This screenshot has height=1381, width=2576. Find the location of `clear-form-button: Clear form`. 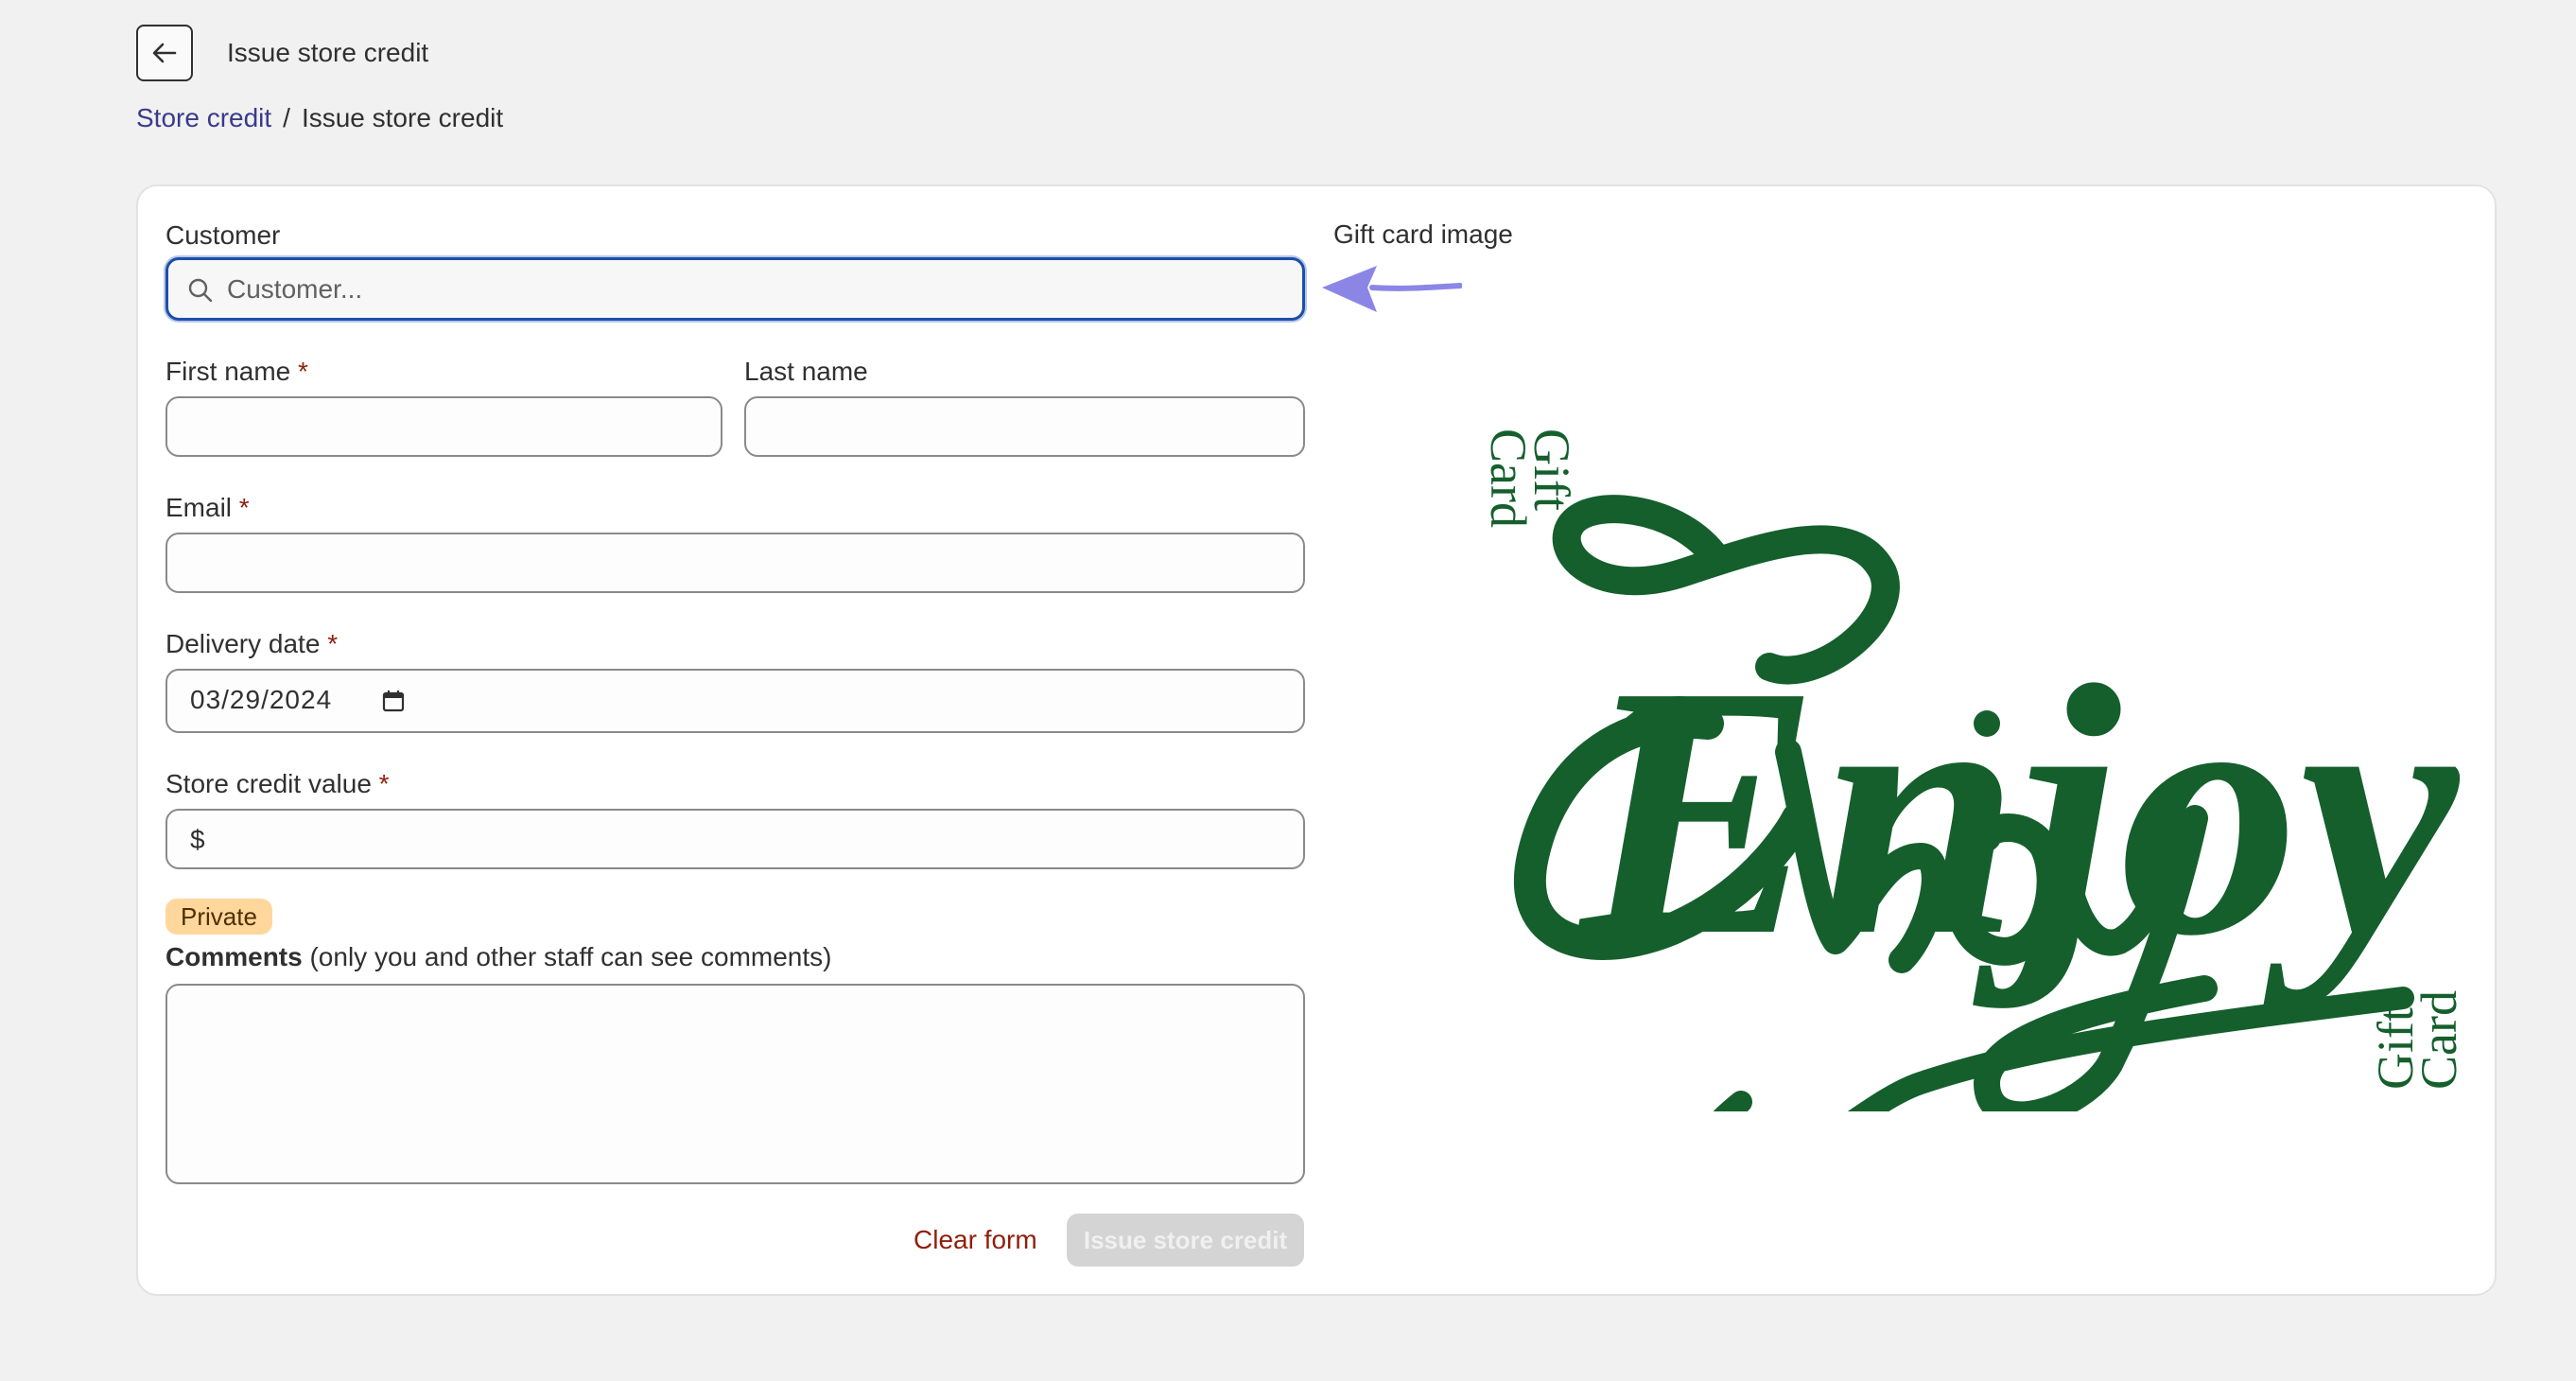

clear-form-button: Clear form is located at coordinates (975, 1240).